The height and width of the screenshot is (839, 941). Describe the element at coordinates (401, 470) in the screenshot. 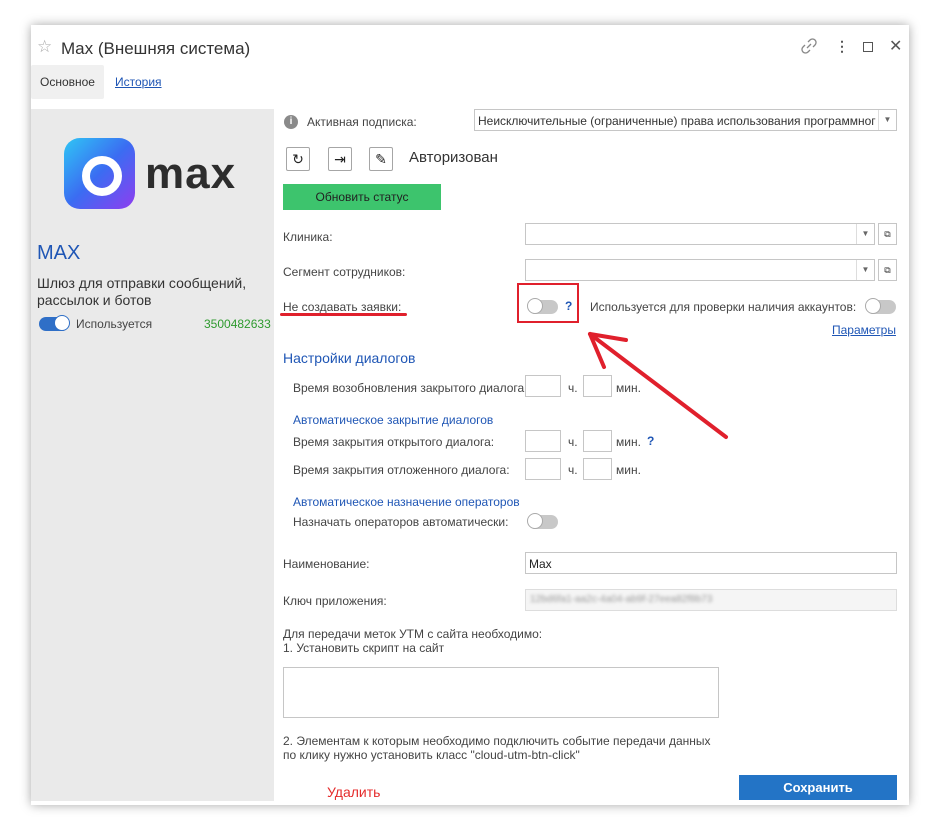

I see `deferred-close-time-label: Время закрытия отложенного диалога:` at that location.